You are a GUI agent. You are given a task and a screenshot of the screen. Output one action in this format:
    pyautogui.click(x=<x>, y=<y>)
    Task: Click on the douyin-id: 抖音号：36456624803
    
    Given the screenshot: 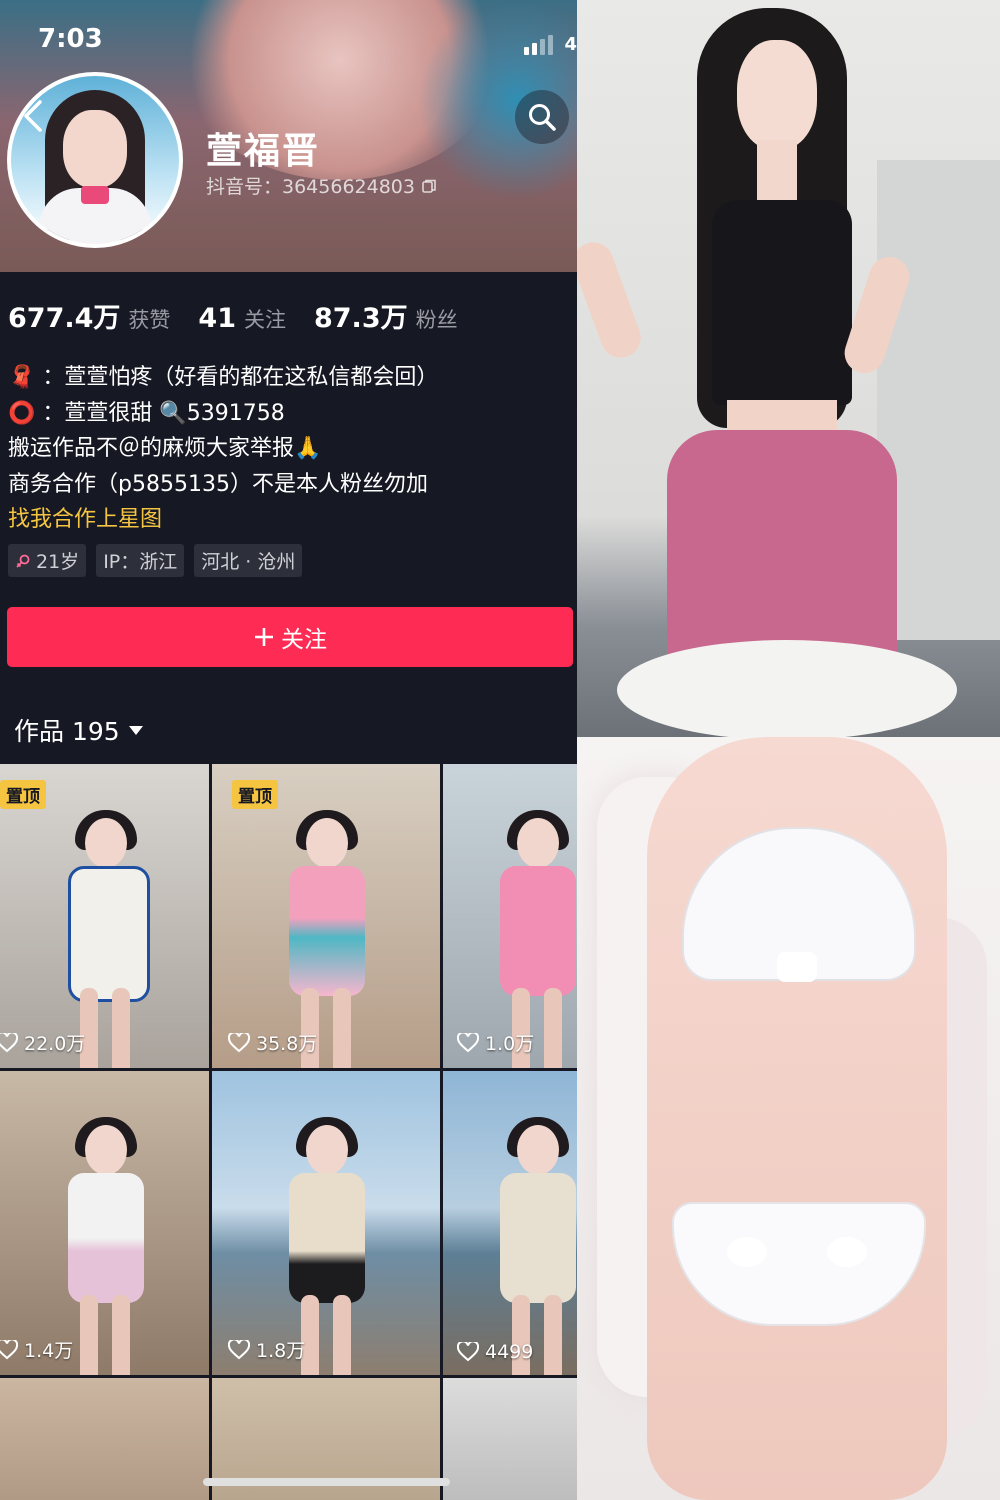 What is the action you would take?
    pyautogui.click(x=321, y=185)
    